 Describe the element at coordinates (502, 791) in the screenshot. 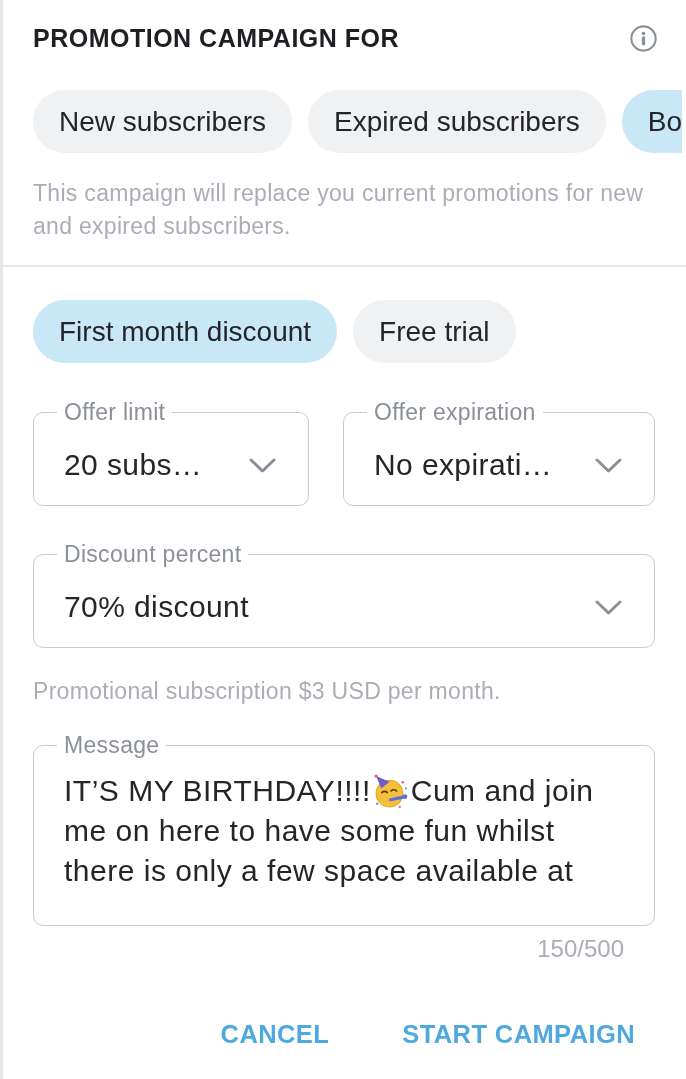

I see `message-text: Cum and join` at that location.